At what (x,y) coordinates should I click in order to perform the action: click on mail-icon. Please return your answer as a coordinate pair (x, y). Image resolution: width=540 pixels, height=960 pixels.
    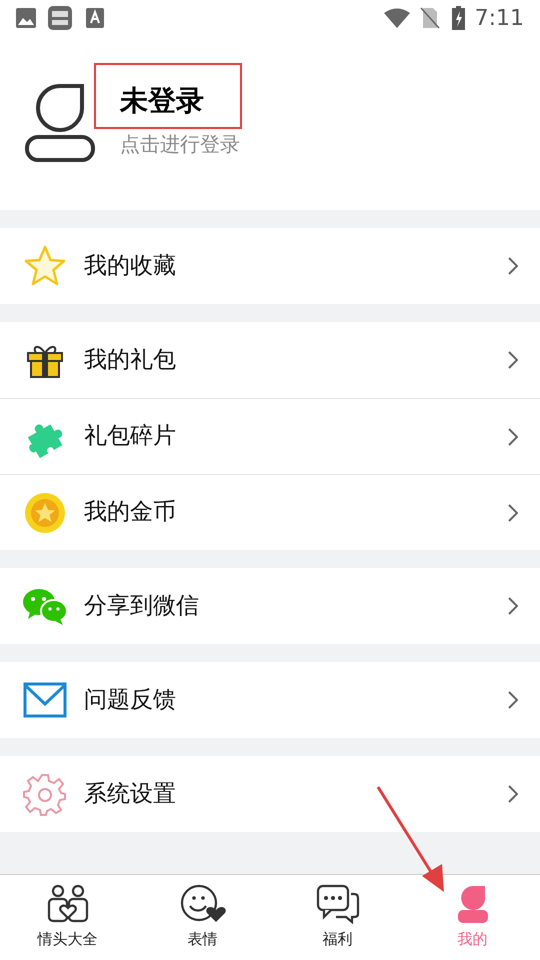
    Looking at the image, I should click on (45, 700).